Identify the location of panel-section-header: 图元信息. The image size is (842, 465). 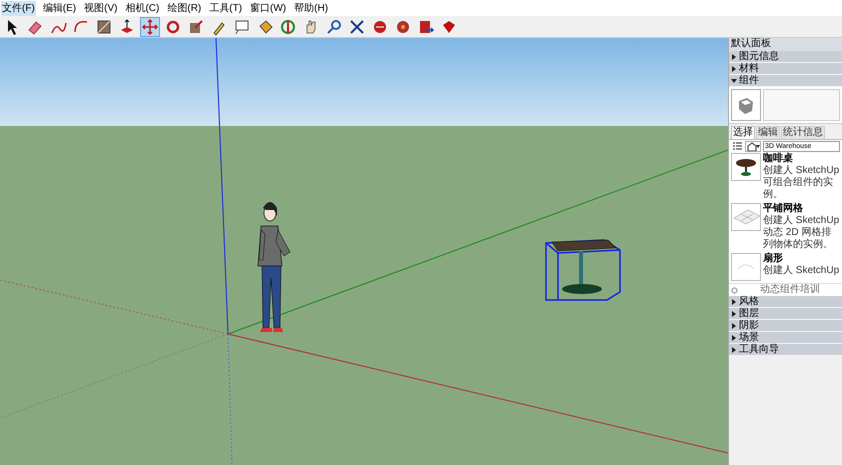
(785, 57).